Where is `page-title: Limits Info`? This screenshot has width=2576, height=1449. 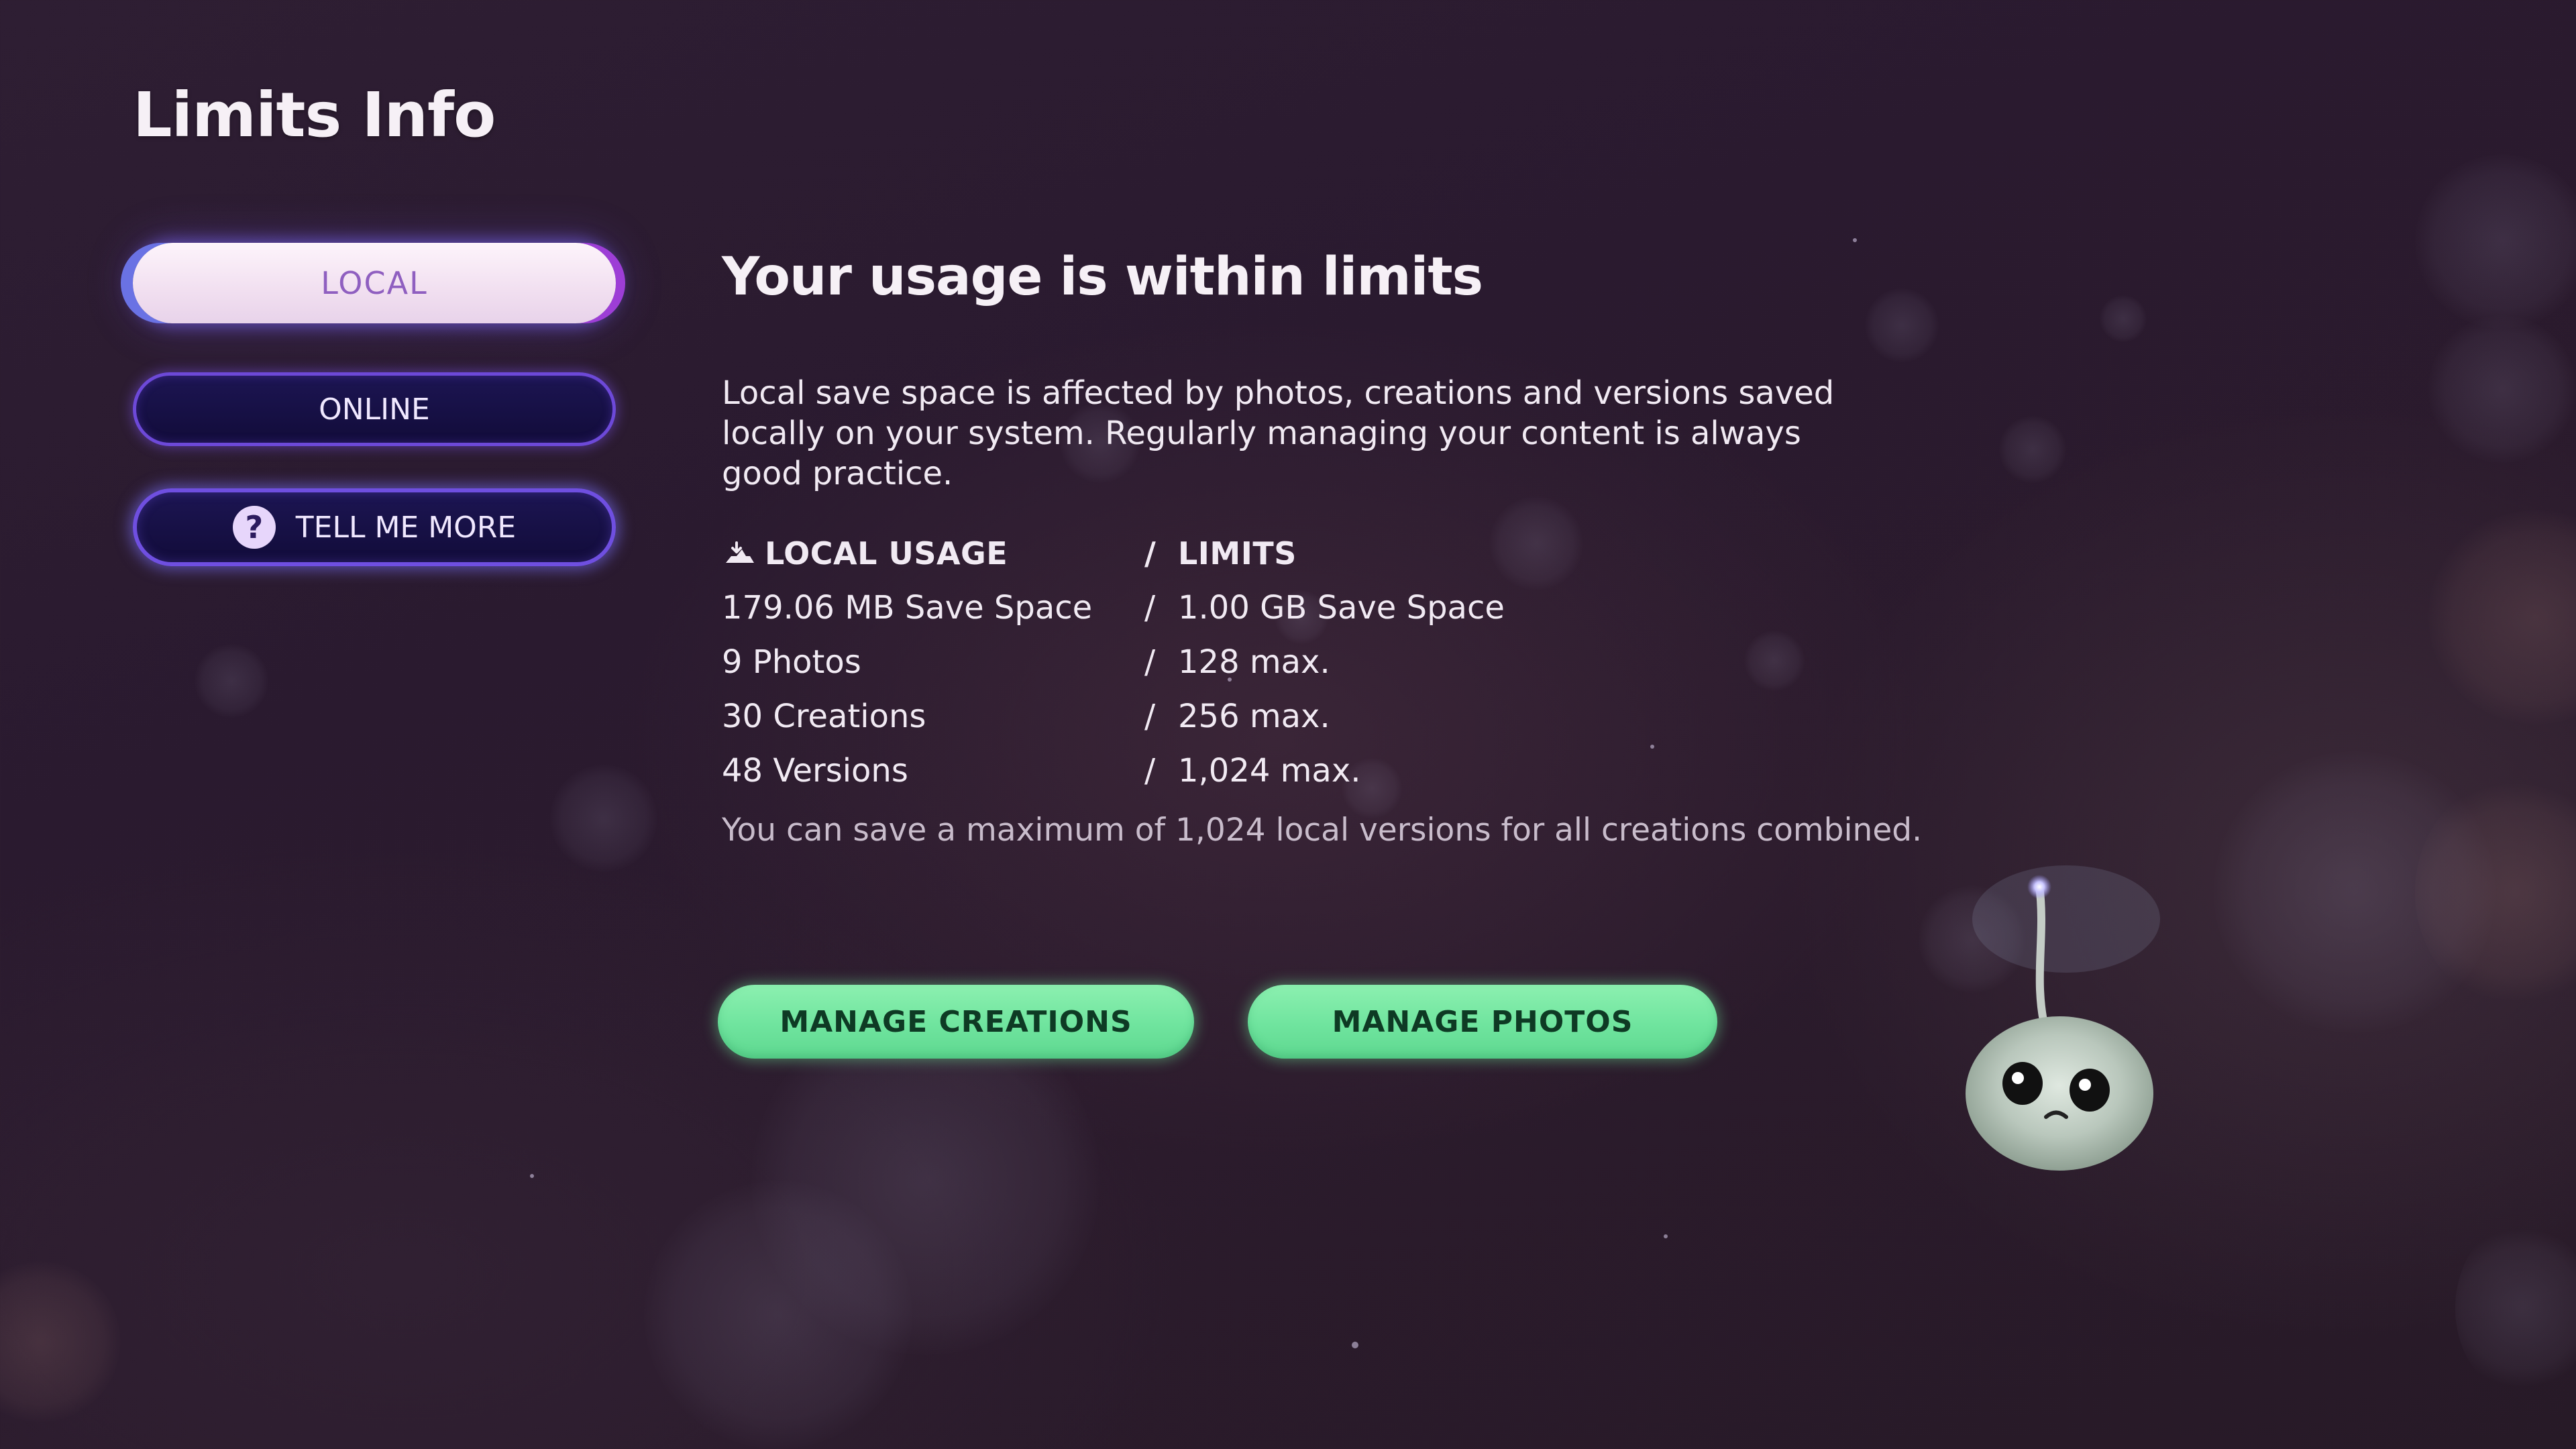
page-title: Limits Info is located at coordinates (314, 115).